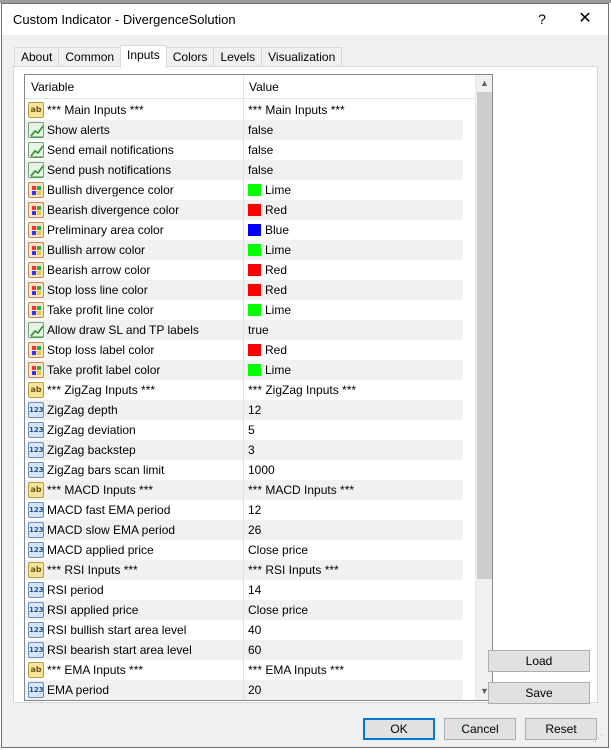 This screenshot has height=750, width=611. Describe the element at coordinates (353, 390) in the screenshot. I see `value-cell: *** ZigZag Inputs ***` at that location.